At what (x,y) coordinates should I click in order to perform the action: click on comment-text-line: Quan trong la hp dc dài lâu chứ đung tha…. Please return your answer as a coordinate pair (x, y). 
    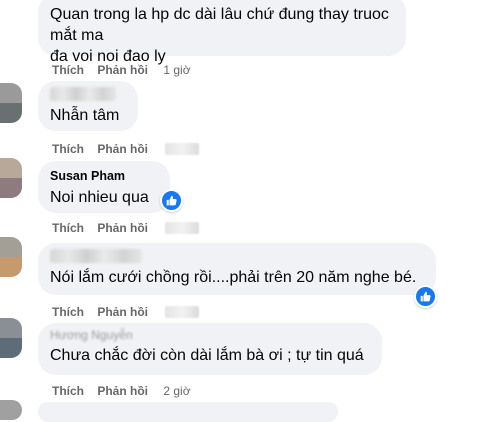
    Looking at the image, I should click on (219, 25).